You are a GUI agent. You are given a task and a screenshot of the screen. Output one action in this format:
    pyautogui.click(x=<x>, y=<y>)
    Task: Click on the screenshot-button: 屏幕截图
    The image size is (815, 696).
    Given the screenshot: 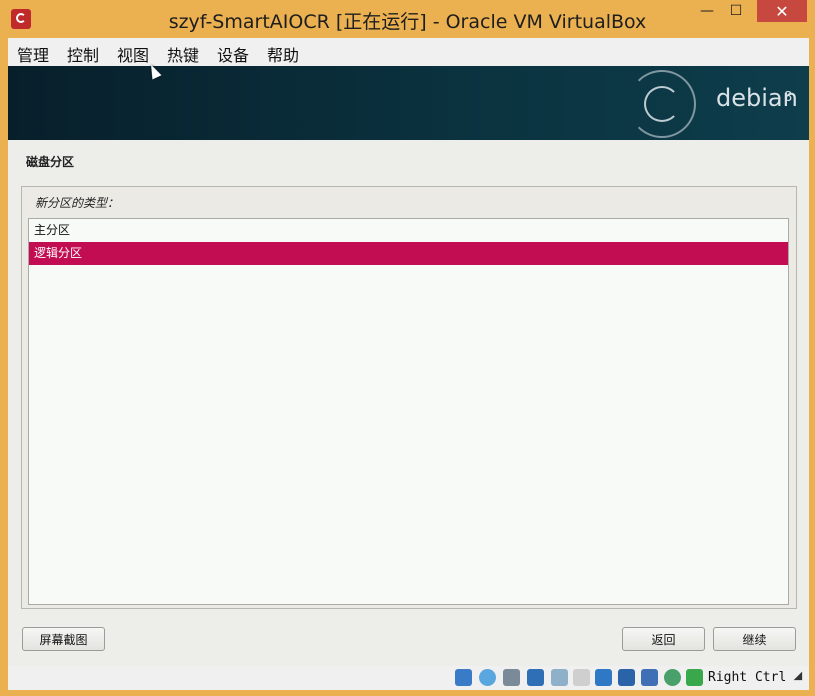 What is the action you would take?
    pyautogui.click(x=63, y=639)
    